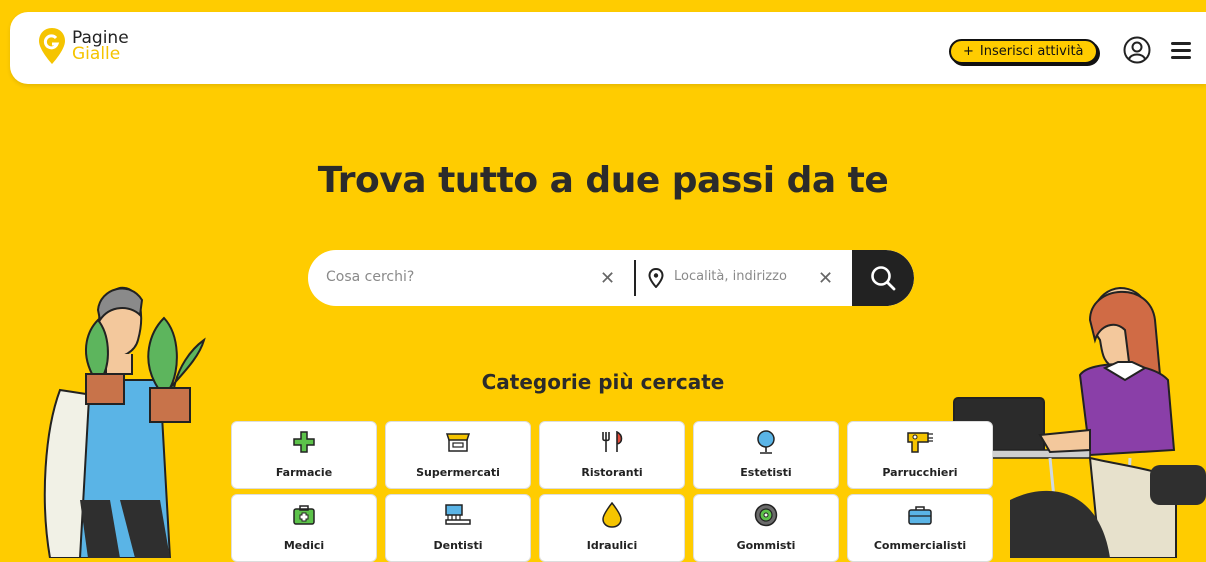 The width and height of the screenshot is (1206, 562). What do you see at coordinates (968, 51) in the screenshot?
I see `plus-icon: +` at bounding box center [968, 51].